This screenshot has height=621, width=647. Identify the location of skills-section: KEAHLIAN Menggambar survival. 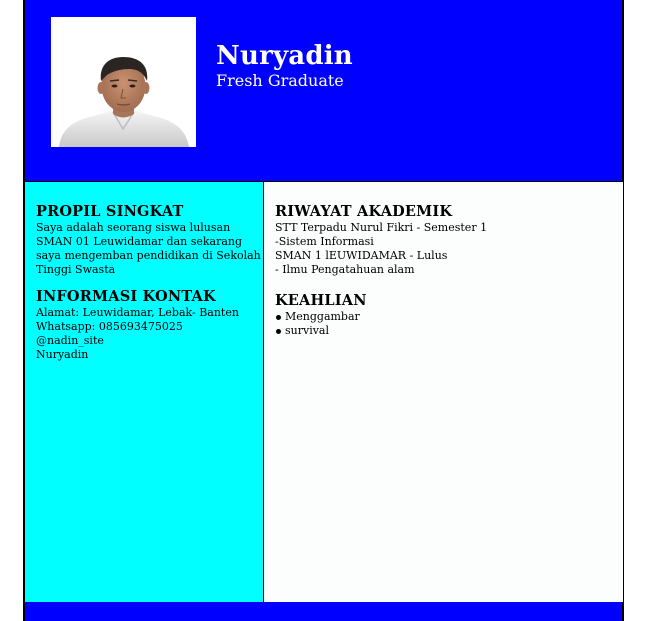
(445, 315).